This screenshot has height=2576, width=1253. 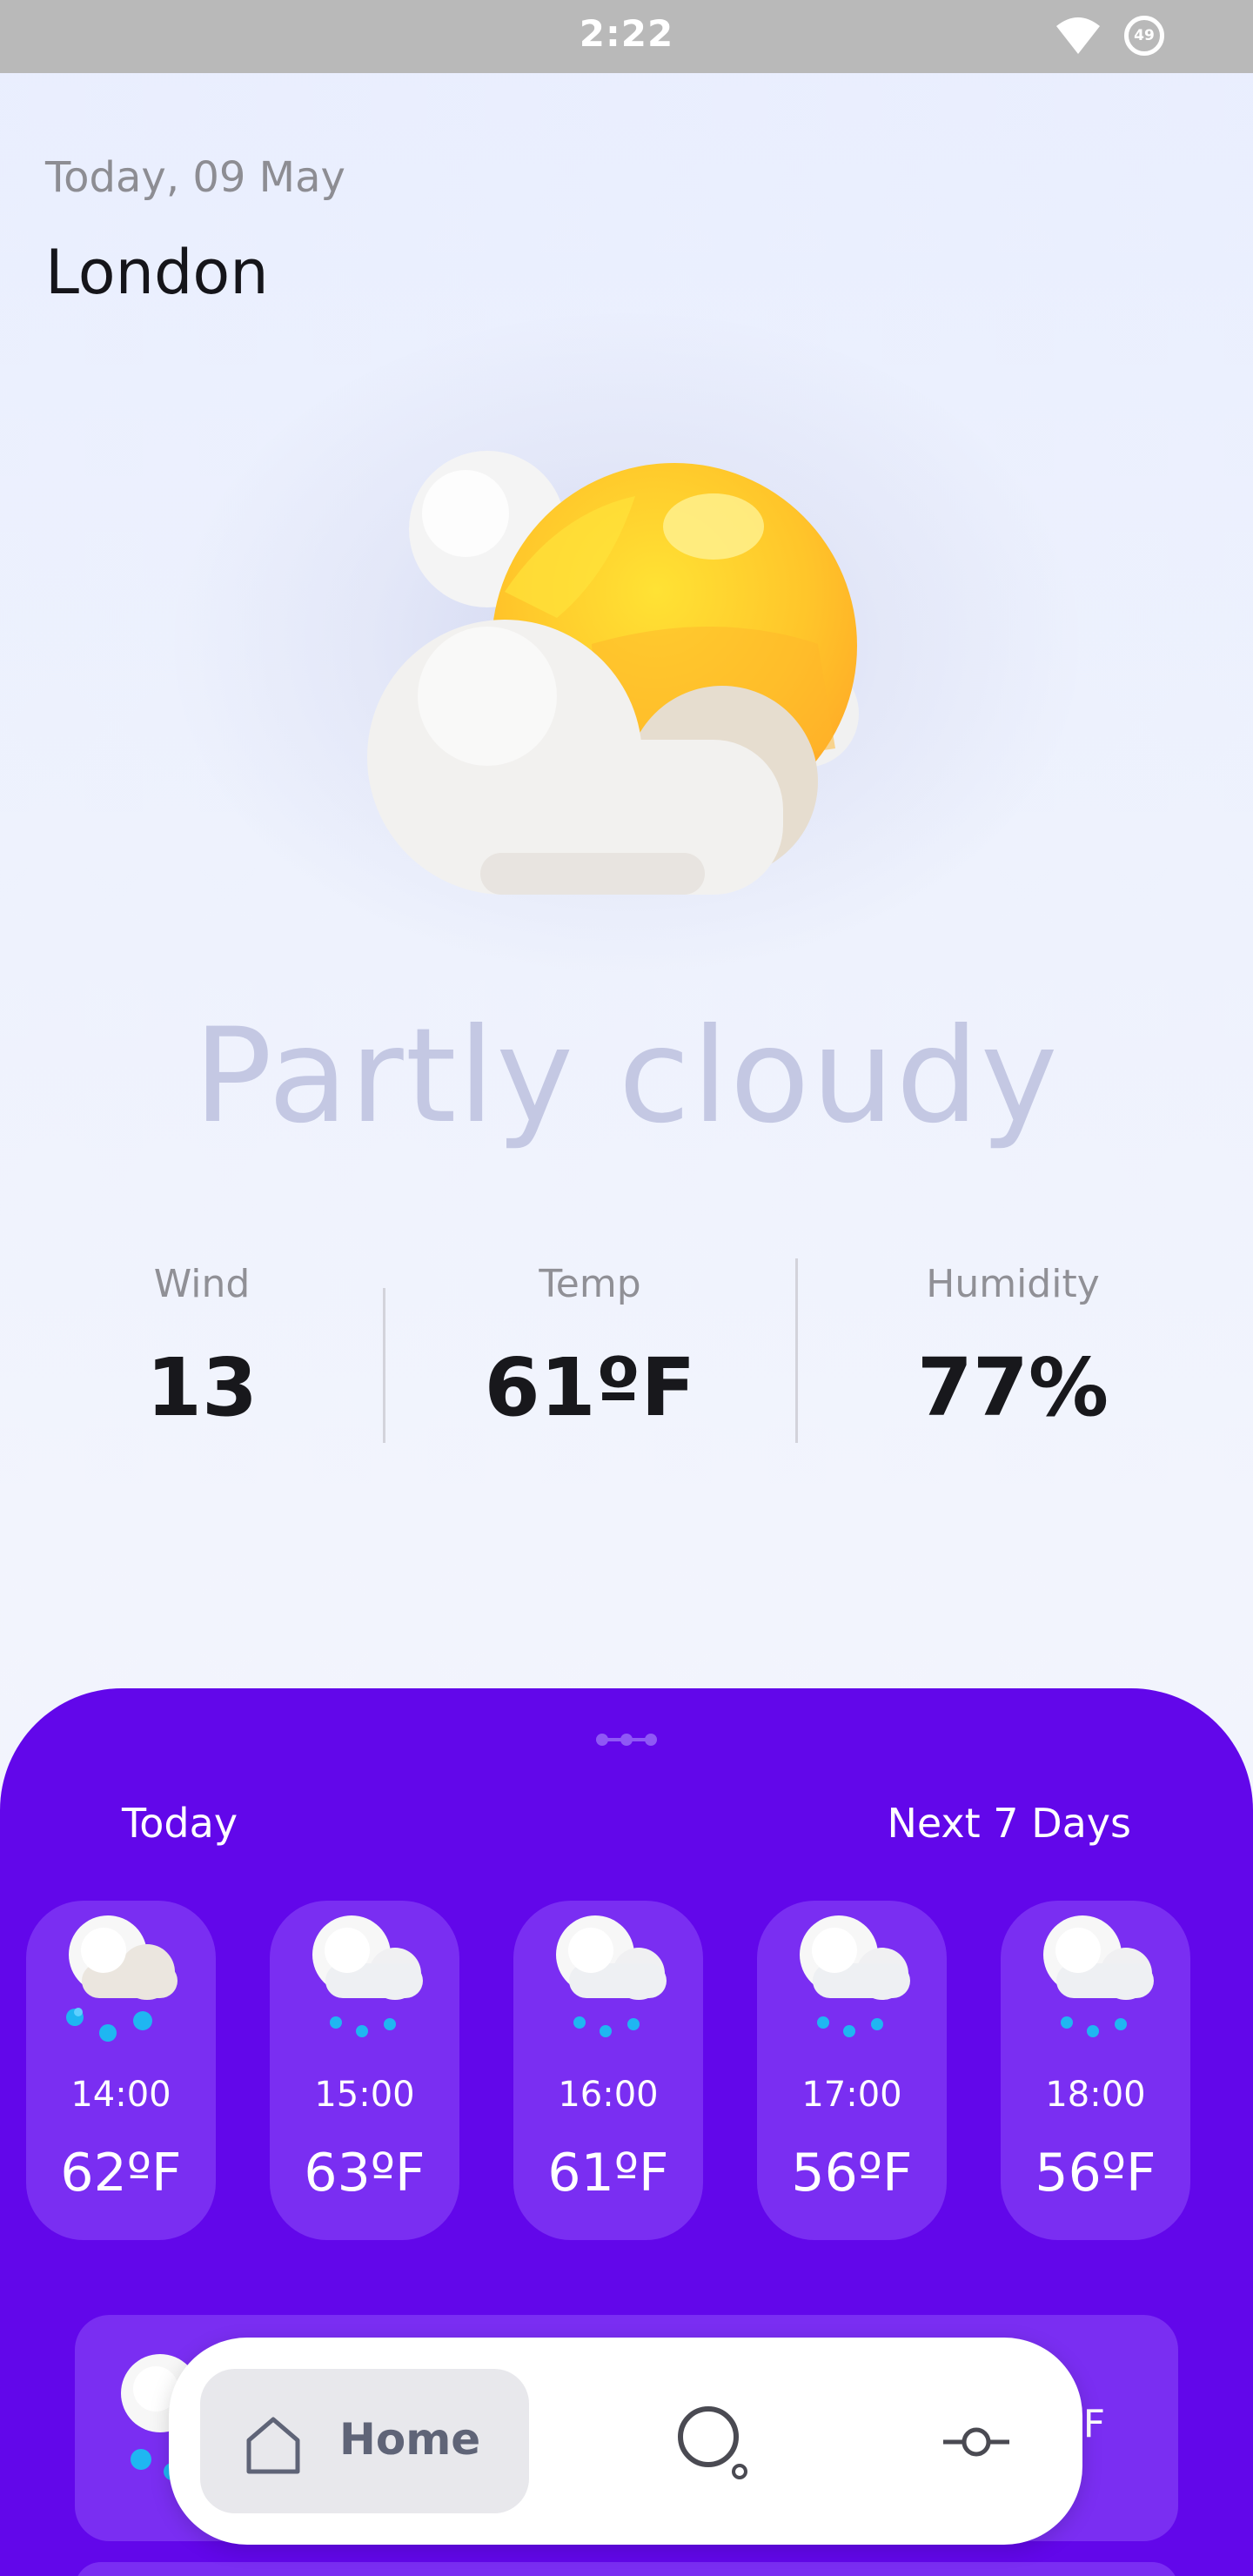 What do you see at coordinates (1010, 1824) in the screenshot?
I see `tab-next-7-days: Next 7 Days` at bounding box center [1010, 1824].